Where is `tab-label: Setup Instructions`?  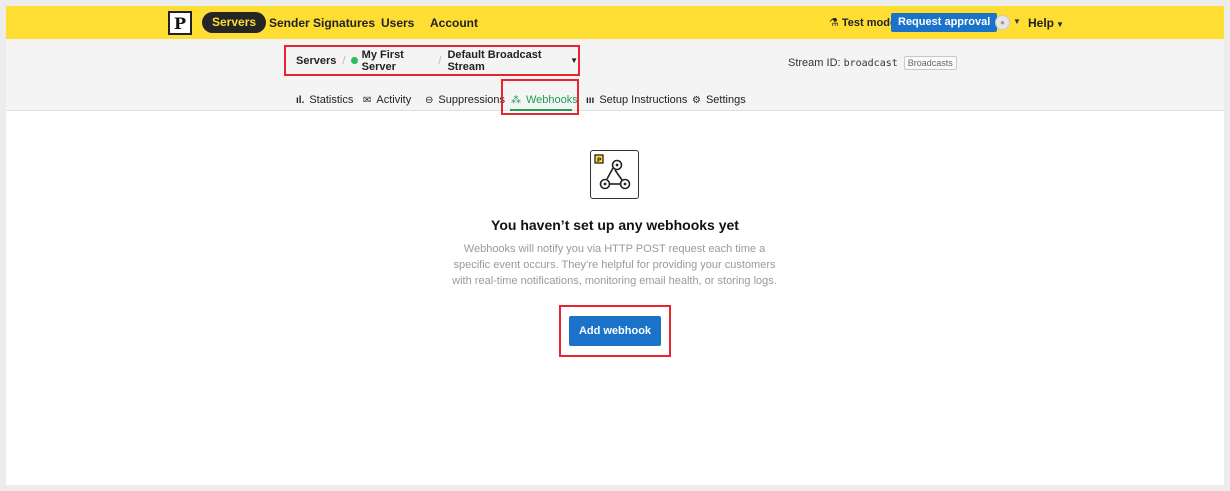 tab-label: Setup Instructions is located at coordinates (643, 100).